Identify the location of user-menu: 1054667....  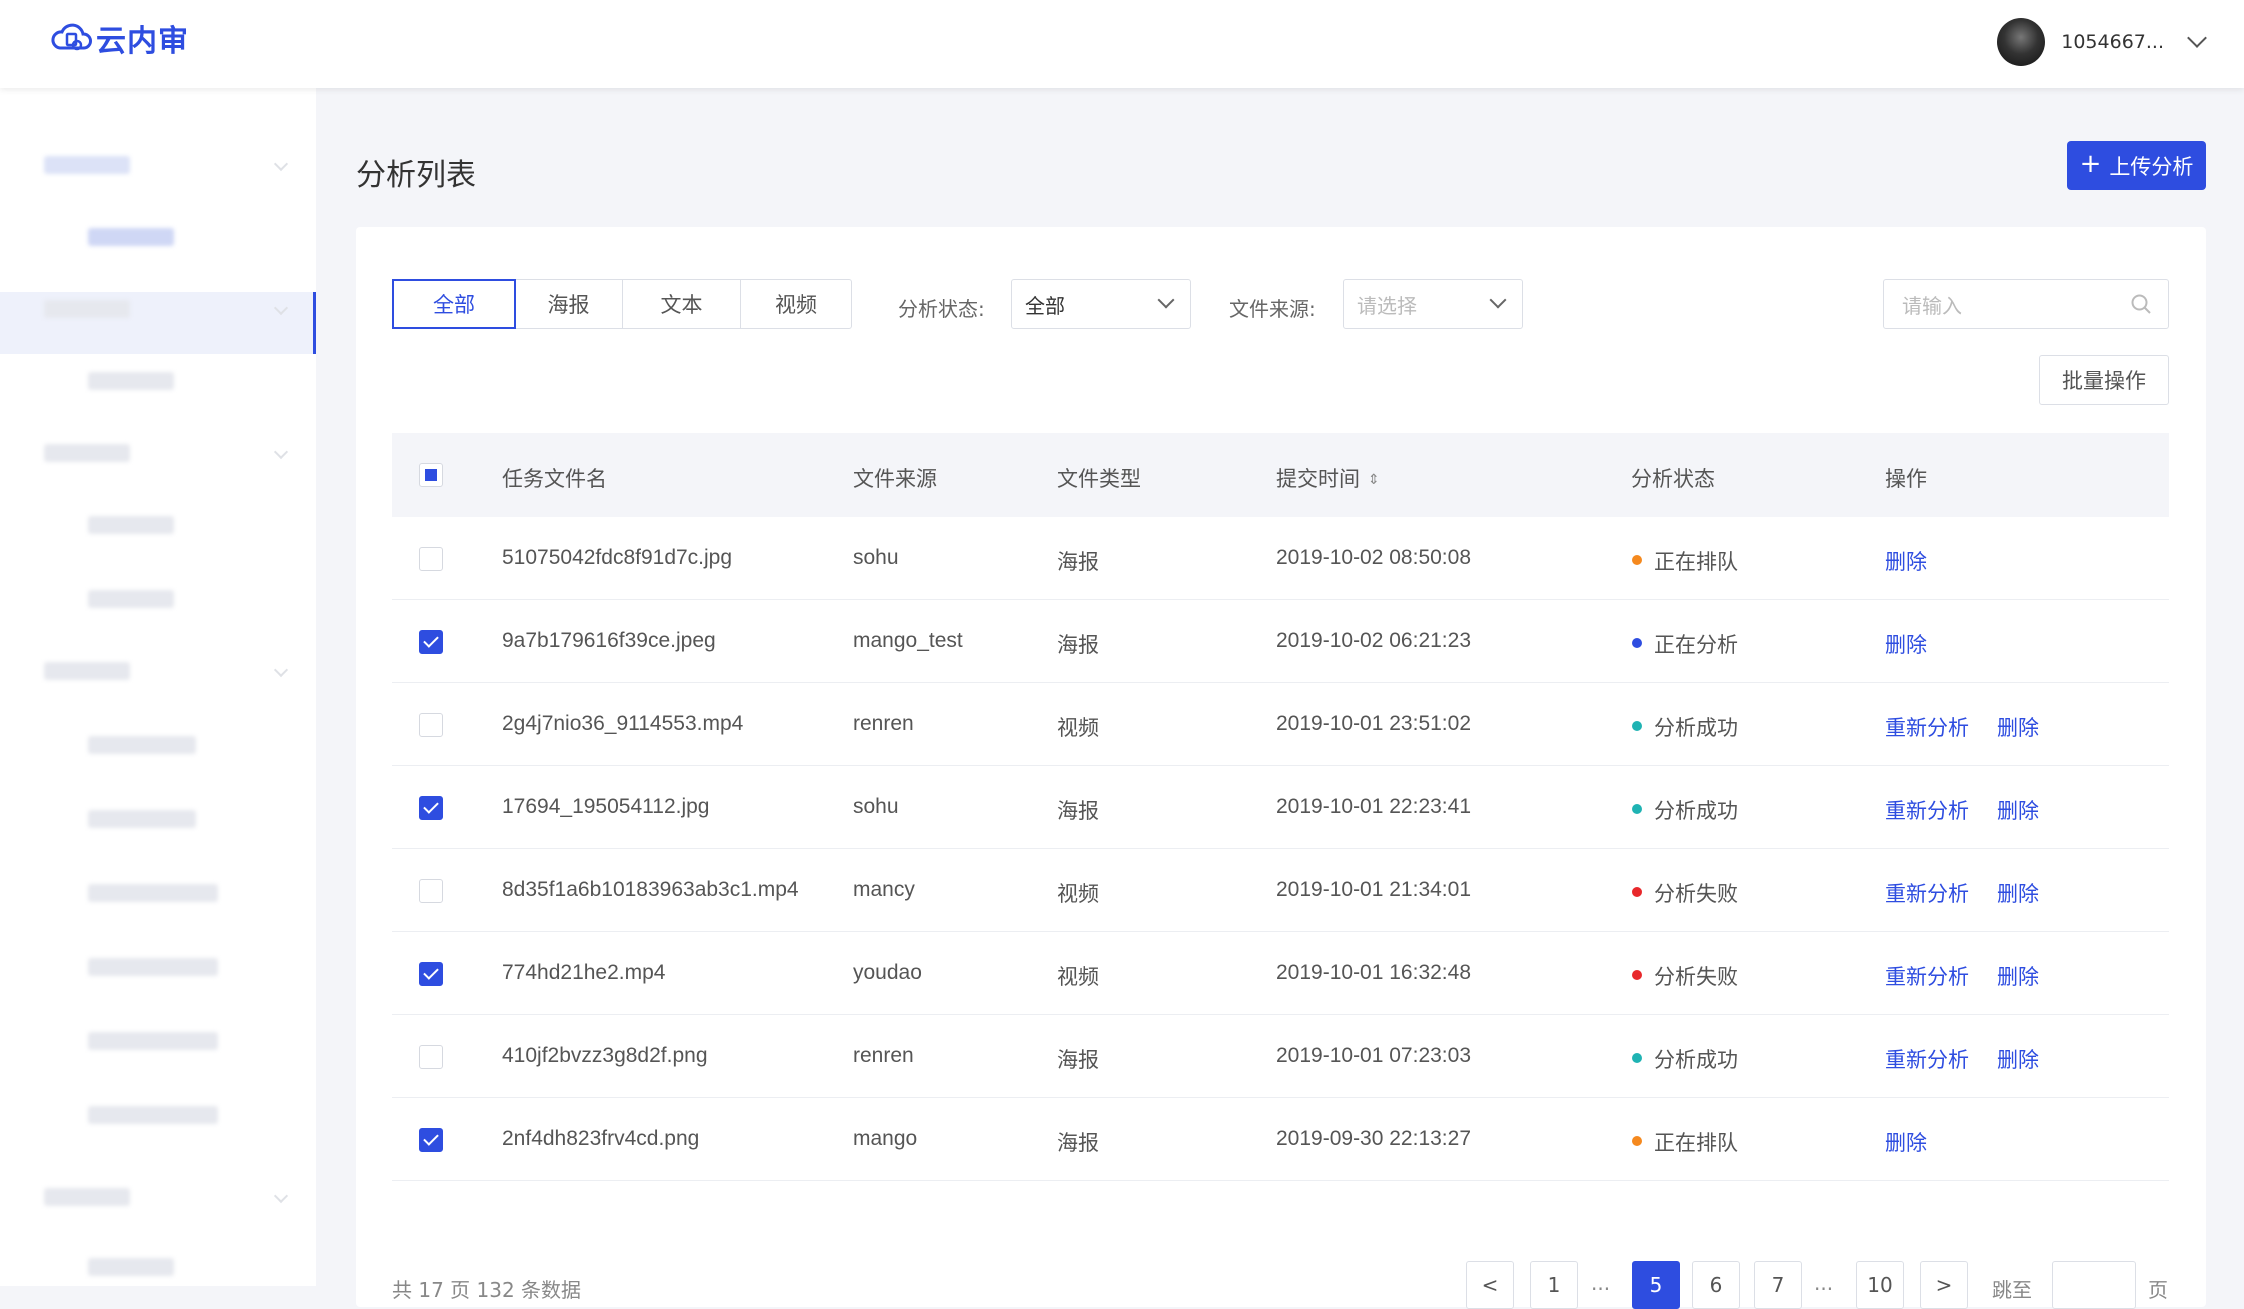
(2102, 42).